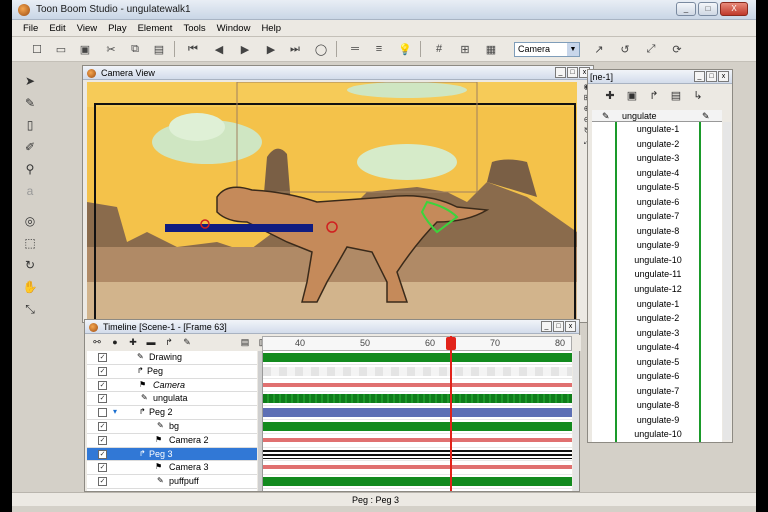 The image size is (768, 512). I want to click on add-image-icon: ↳, so click(698, 97).